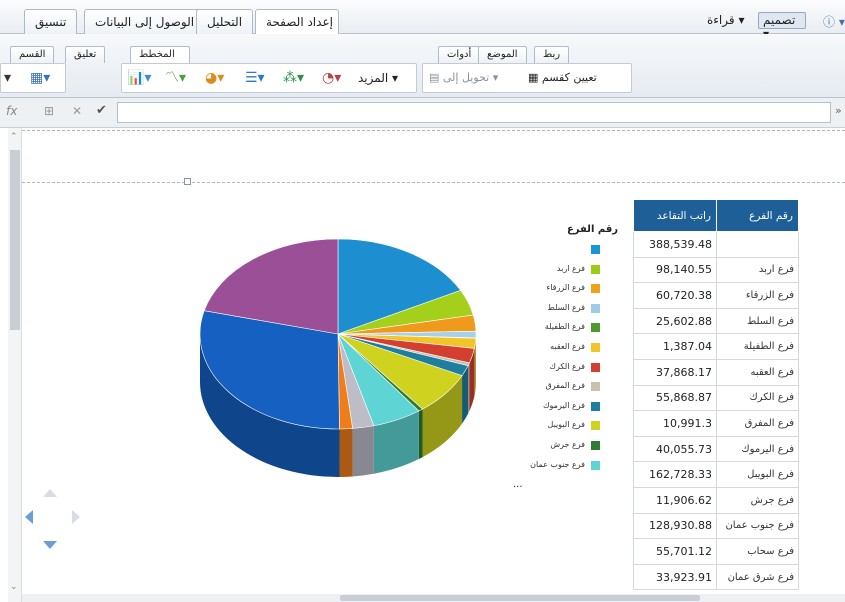  I want to click on subtab-tools: أدوات, so click(459, 54).